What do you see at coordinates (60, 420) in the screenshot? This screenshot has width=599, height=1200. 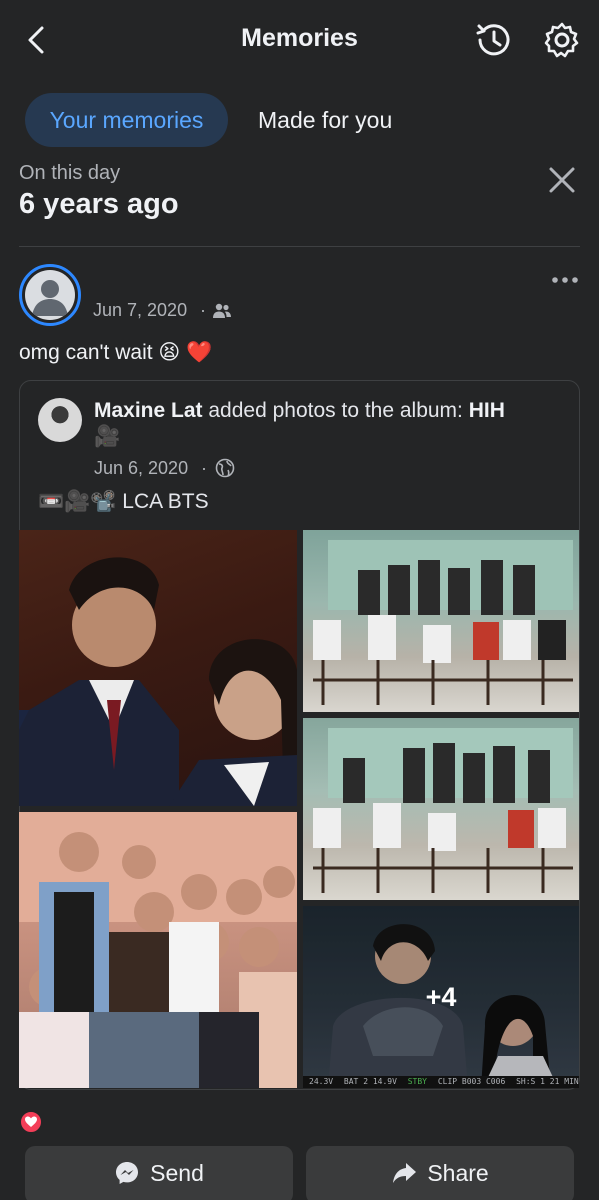 I see `shared-author-avatar` at bounding box center [60, 420].